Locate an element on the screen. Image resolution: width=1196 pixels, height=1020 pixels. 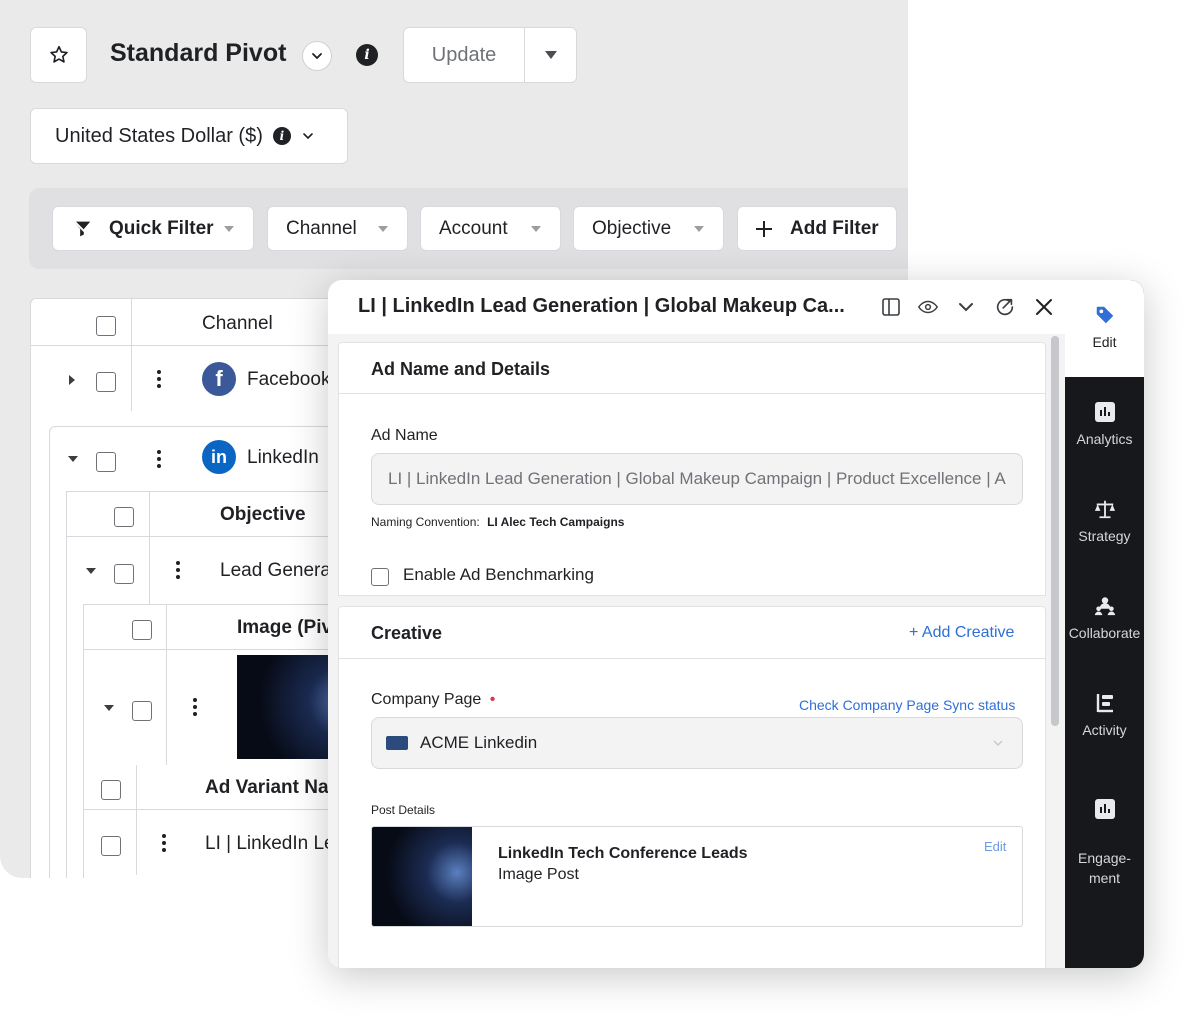
company-page-label: Company Page • is located at coordinates (433, 700).